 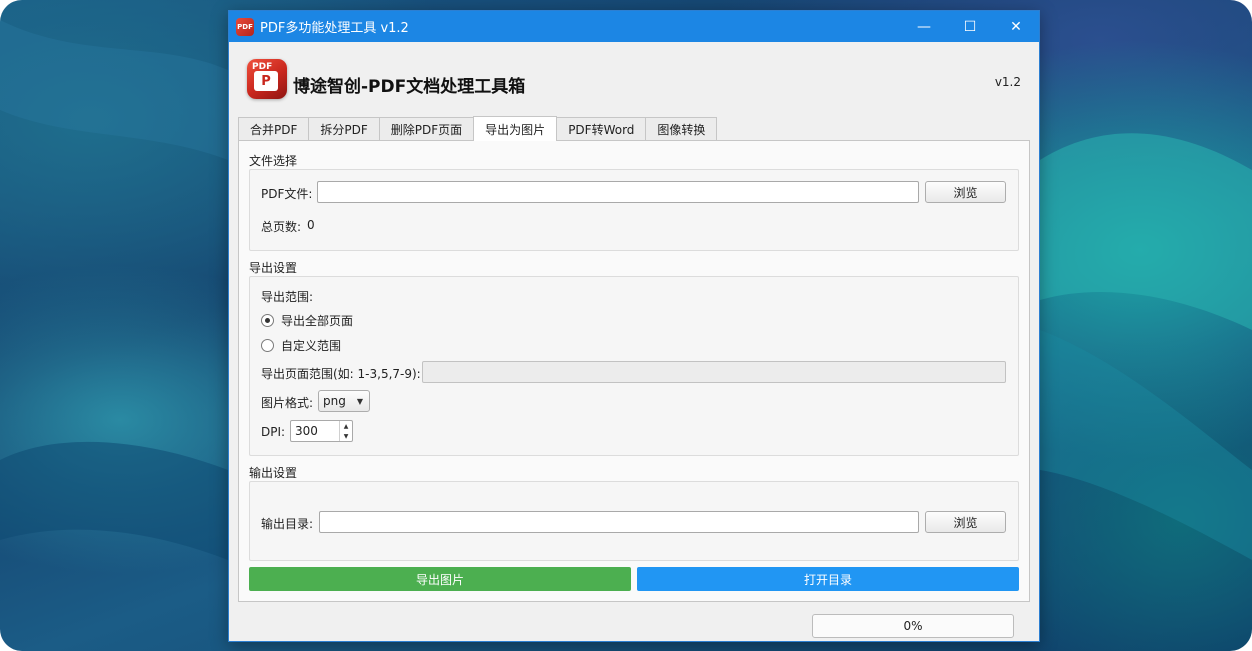 I want to click on tab-bar: 合并PDF 拆分PDF 删除PDF页面 导出为图片 PDF转Word 图像转换, so click(x=478, y=128).